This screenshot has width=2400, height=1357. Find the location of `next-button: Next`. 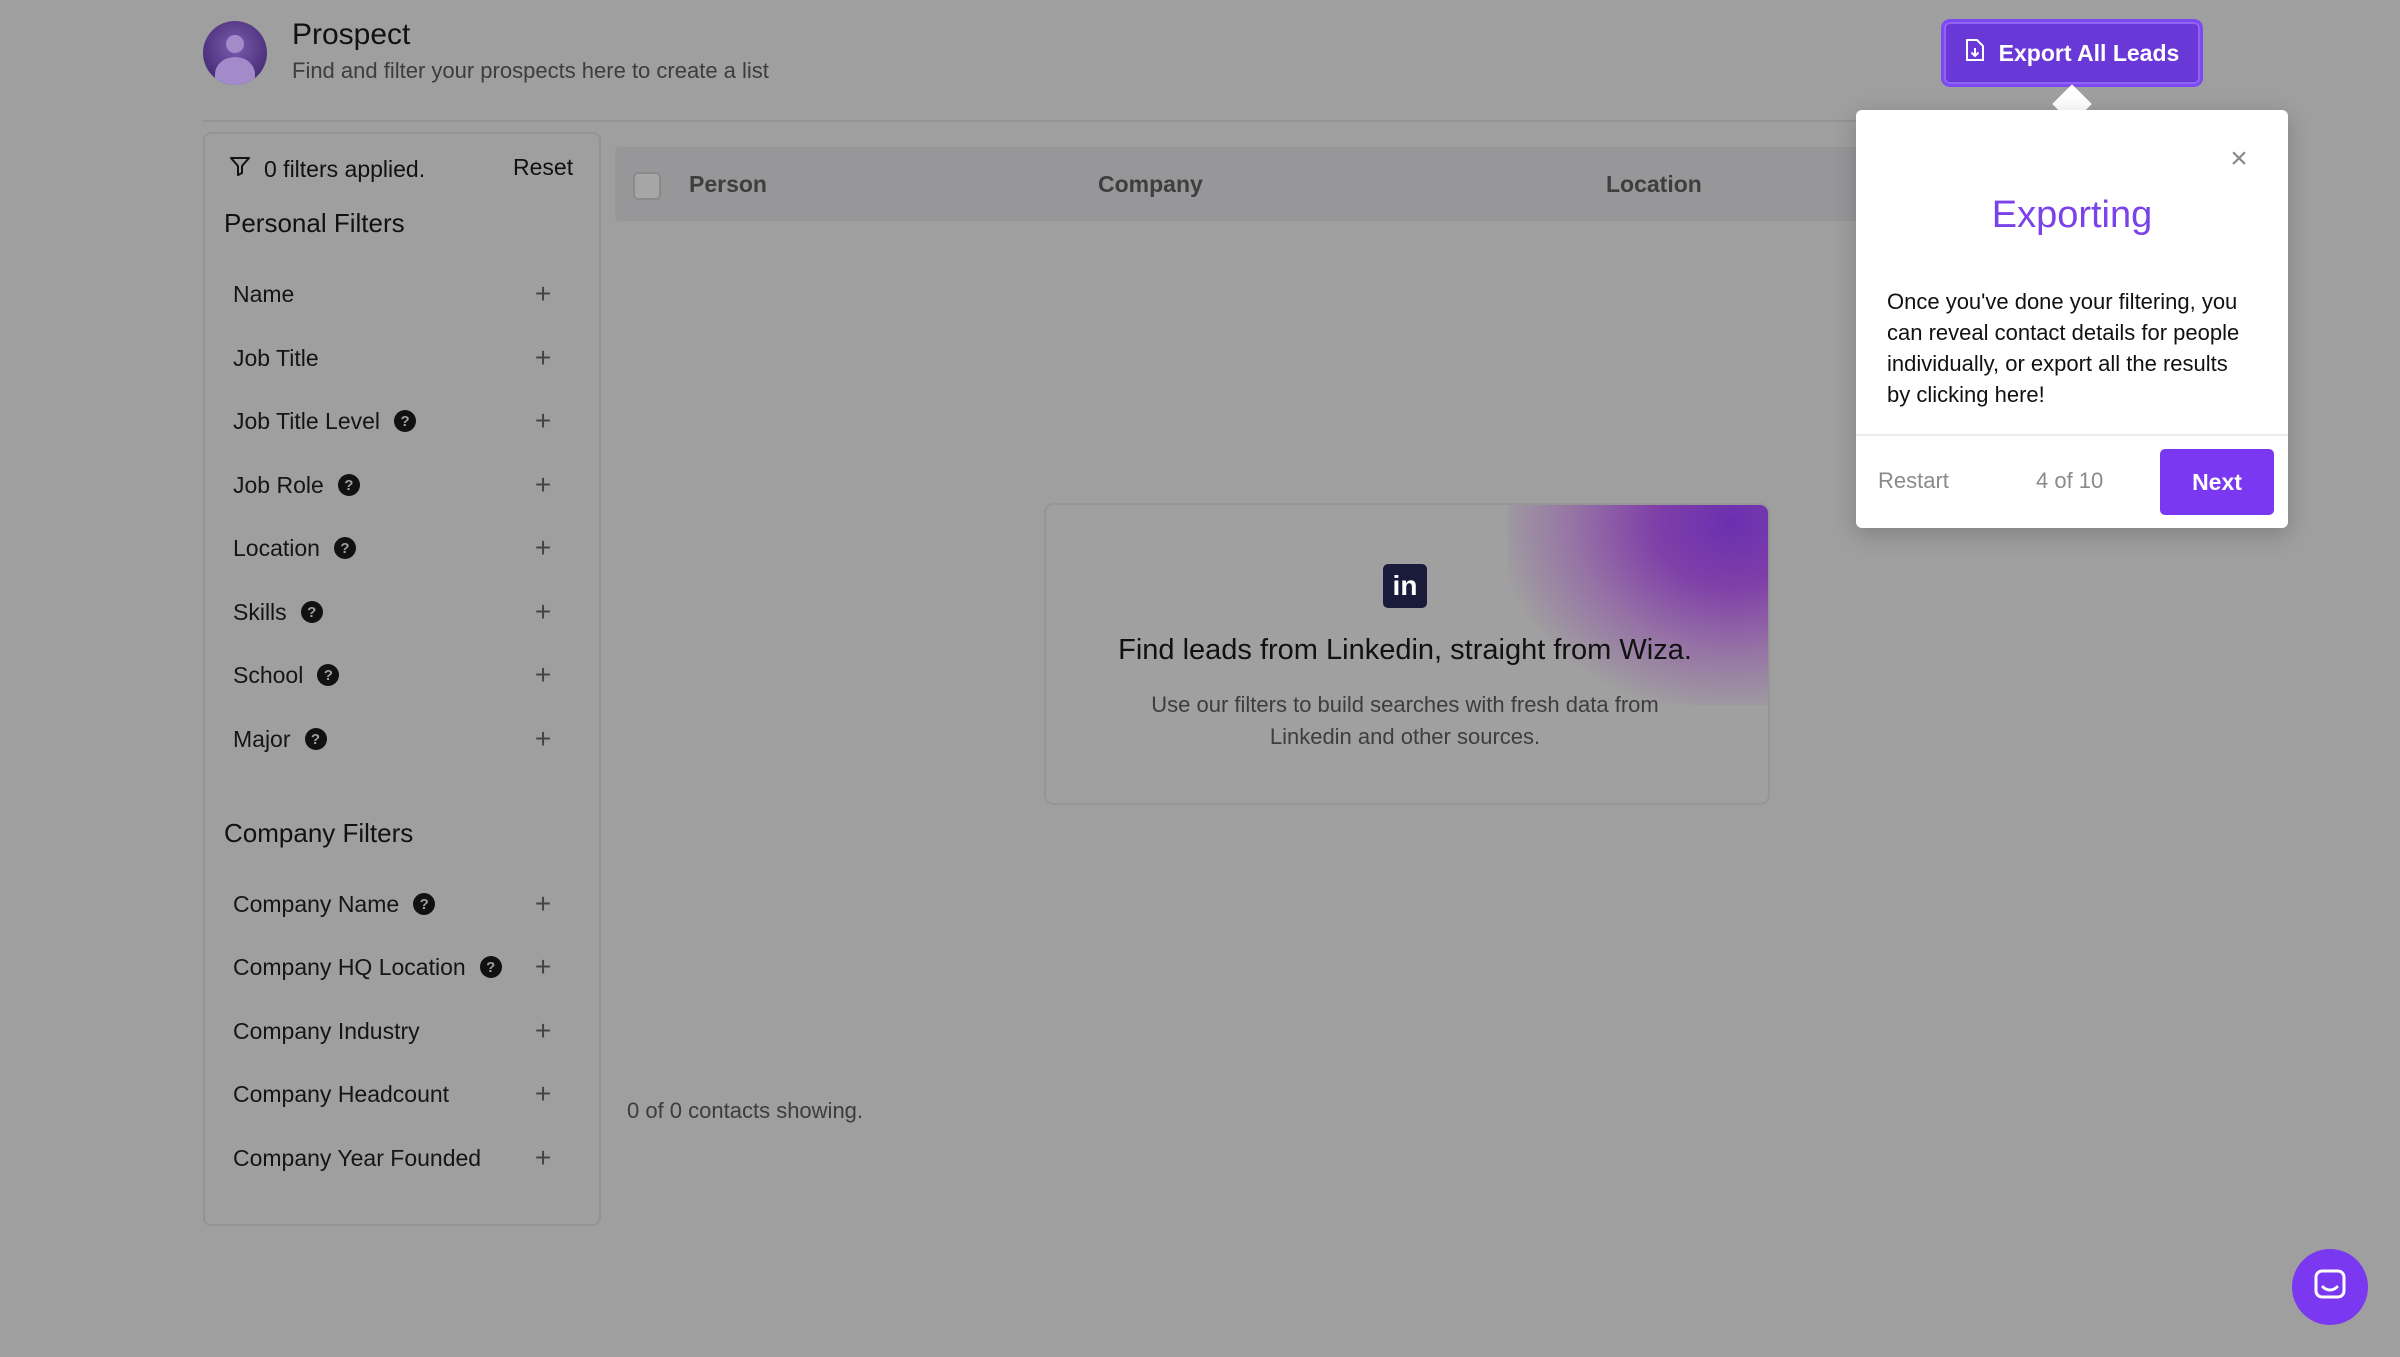

next-button: Next is located at coordinates (2217, 482).